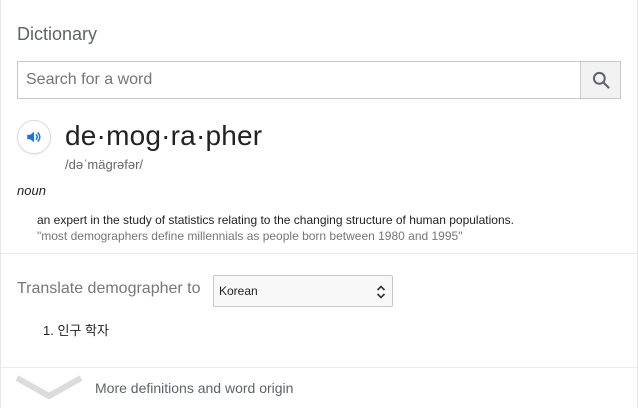  What do you see at coordinates (381, 292) in the screenshot?
I see `select-arrows-icon` at bounding box center [381, 292].